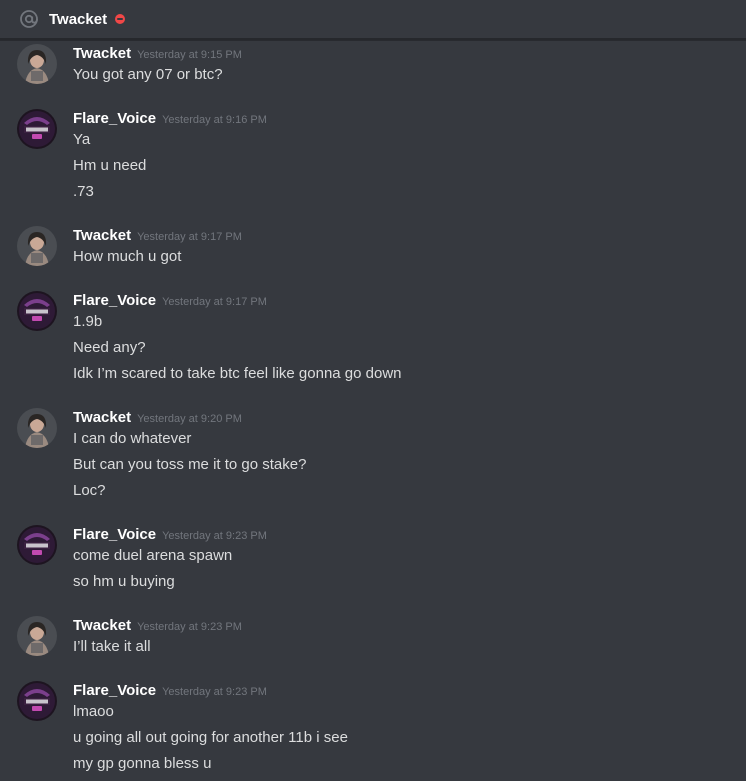 The height and width of the screenshot is (781, 746). I want to click on at-icon, so click(29, 19).